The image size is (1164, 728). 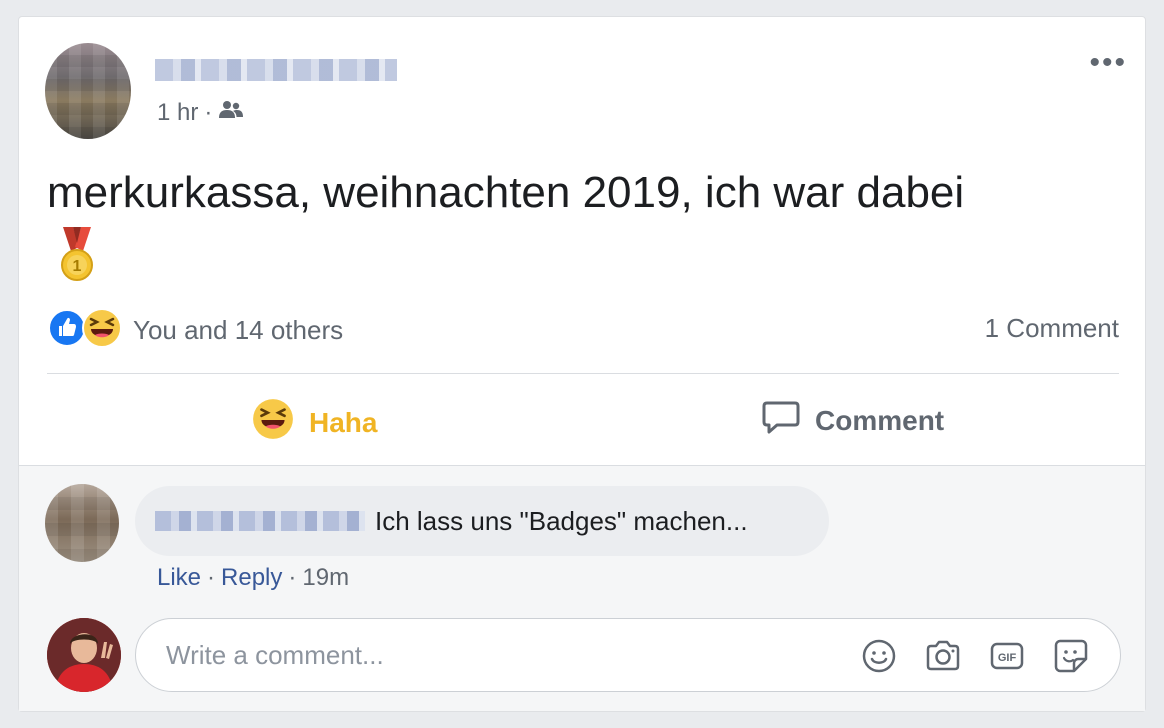 I want to click on comment-button: Comment, so click(x=852, y=420).